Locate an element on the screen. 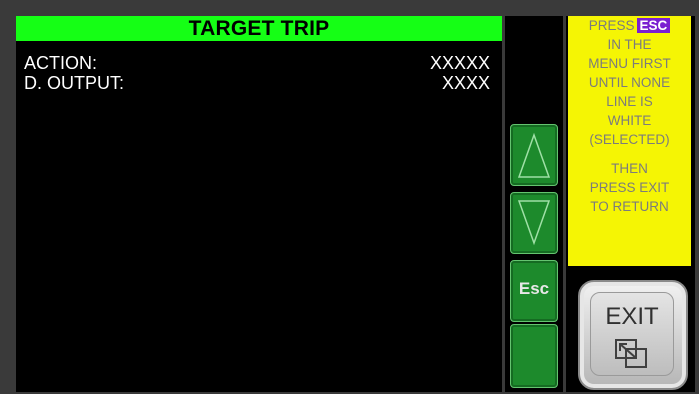 This screenshot has width=699, height=394. instruction-gap is located at coordinates (629, 154).